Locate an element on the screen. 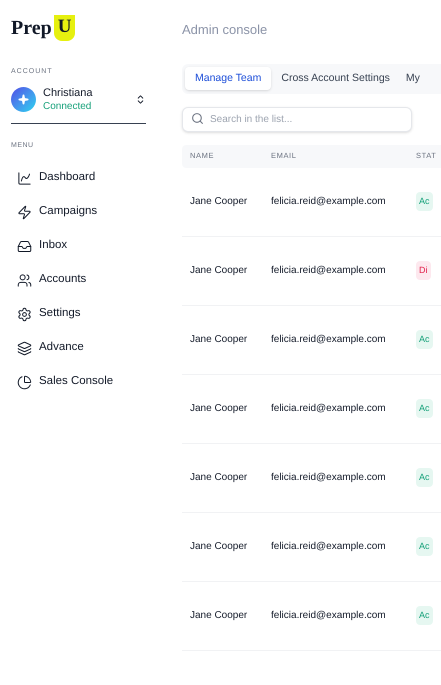 This screenshot has width=441, height=685. tab: Manage Team is located at coordinates (228, 78).